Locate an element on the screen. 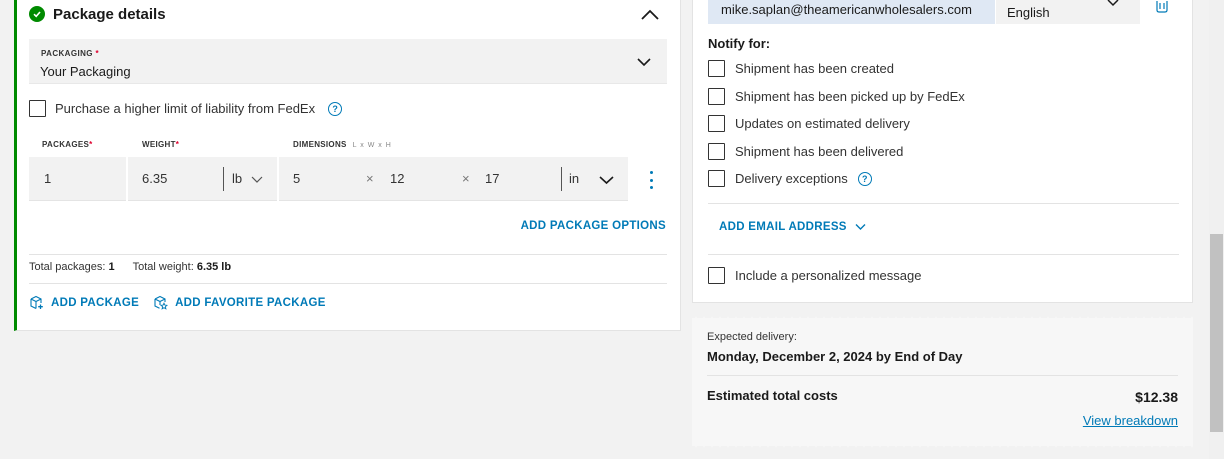  dimensions-hint: L x W x H is located at coordinates (372, 145).